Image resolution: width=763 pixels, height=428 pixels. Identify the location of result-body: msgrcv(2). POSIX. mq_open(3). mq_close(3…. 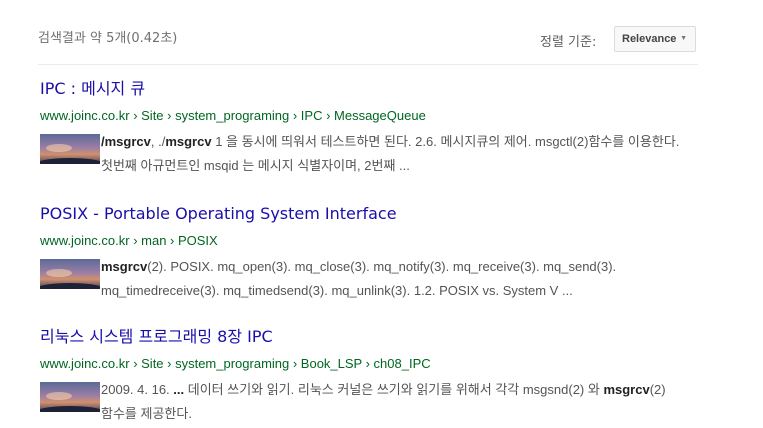
(360, 280).